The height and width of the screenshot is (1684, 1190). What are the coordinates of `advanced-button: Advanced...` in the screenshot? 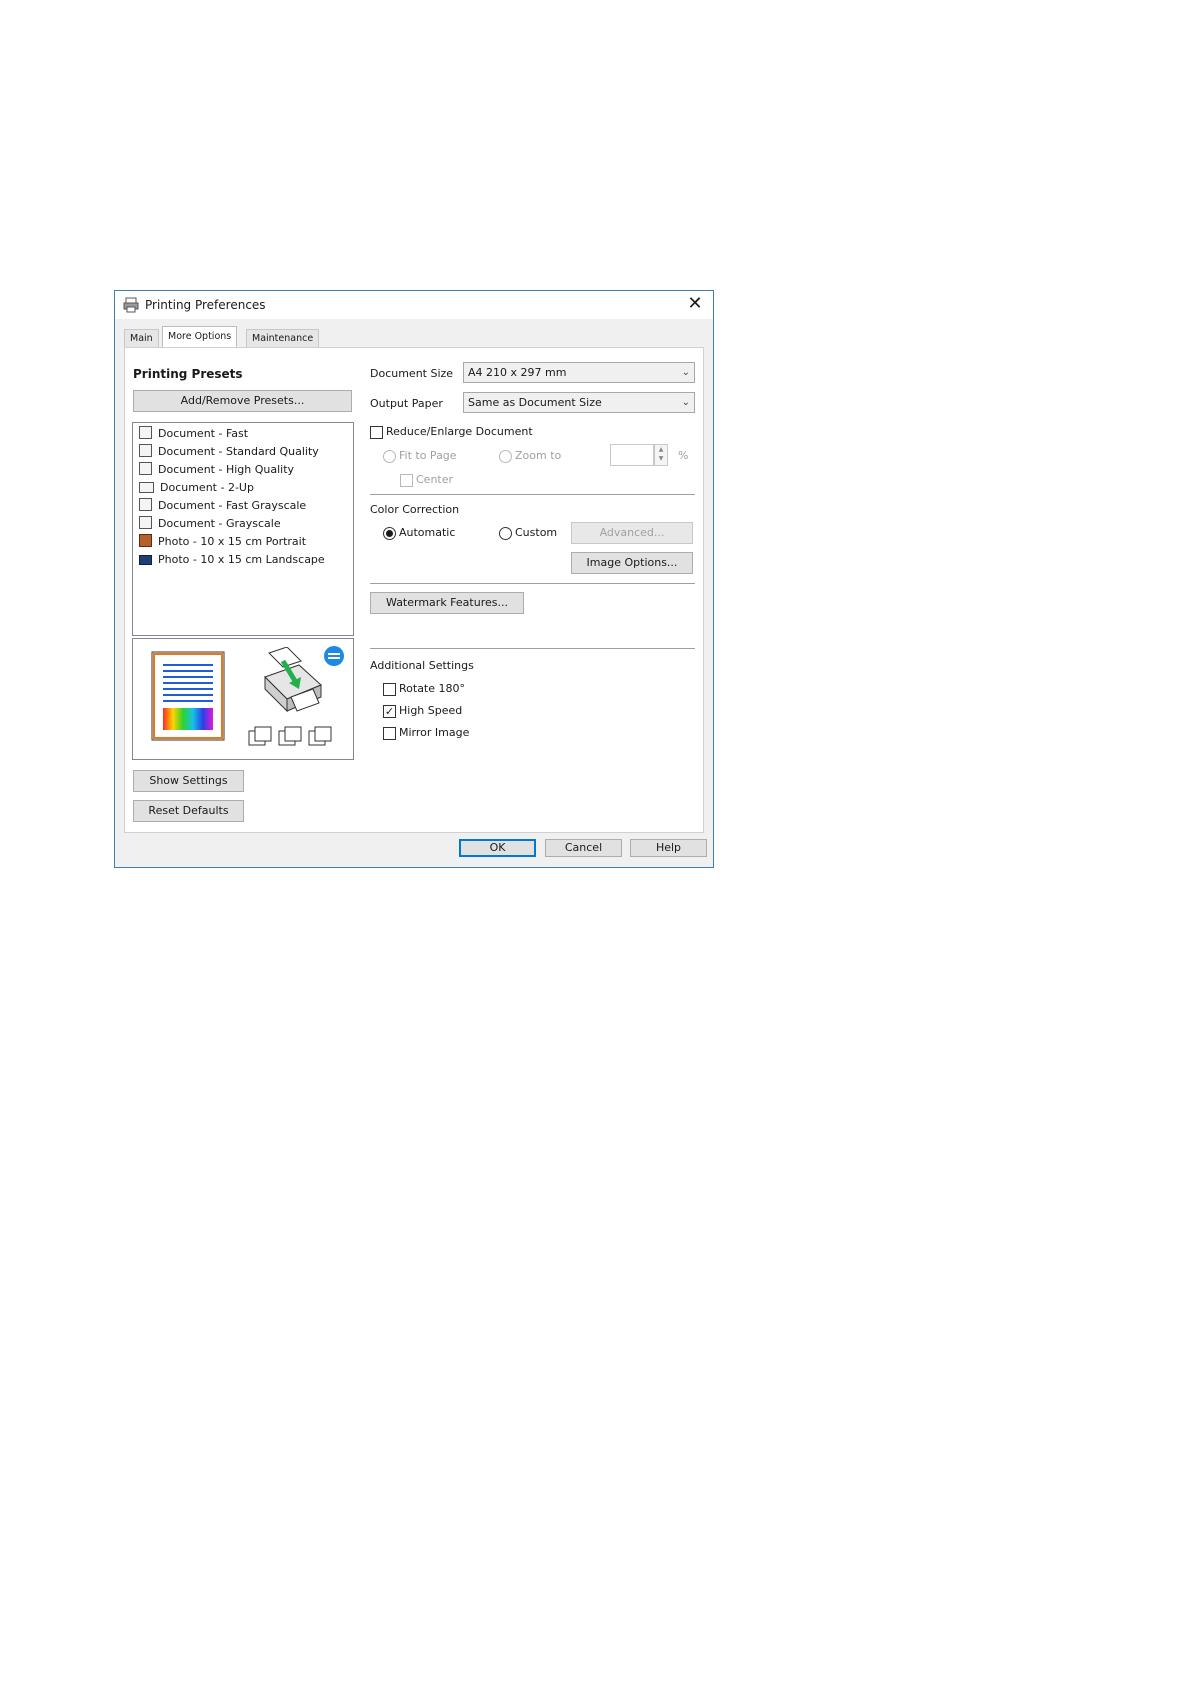 It's located at (632, 533).